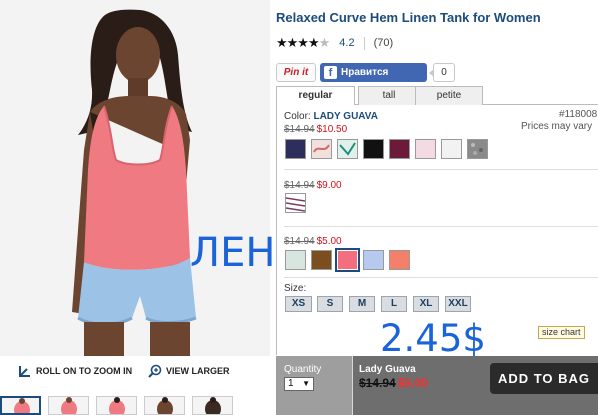 The width and height of the screenshot is (598, 415). What do you see at coordinates (329, 241) in the screenshot?
I see `sale-price: $5.00` at bounding box center [329, 241].